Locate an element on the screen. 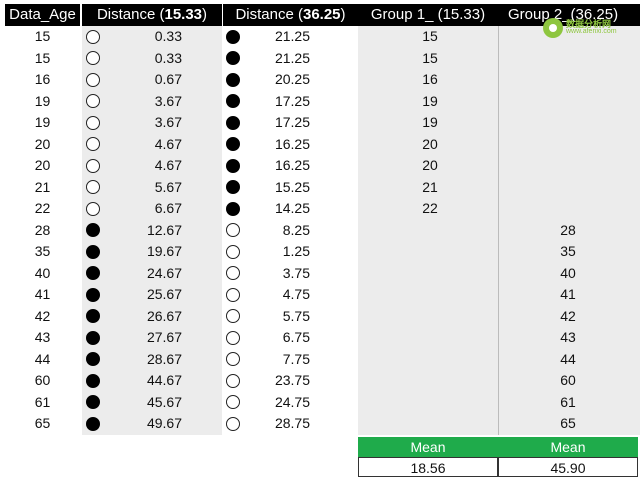 The height and width of the screenshot is (481, 640). distance-1-cell: 45.67 is located at coordinates (157, 403).